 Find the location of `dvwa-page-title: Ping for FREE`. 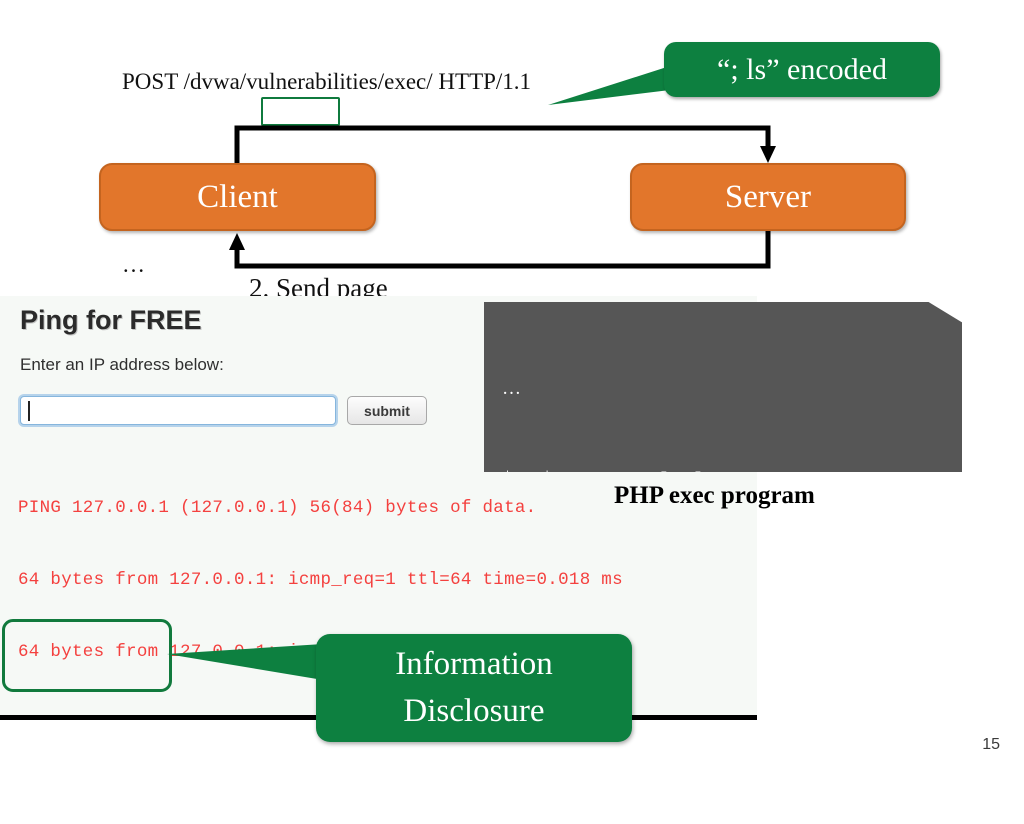

dvwa-page-title: Ping for FREE is located at coordinates (111, 320).